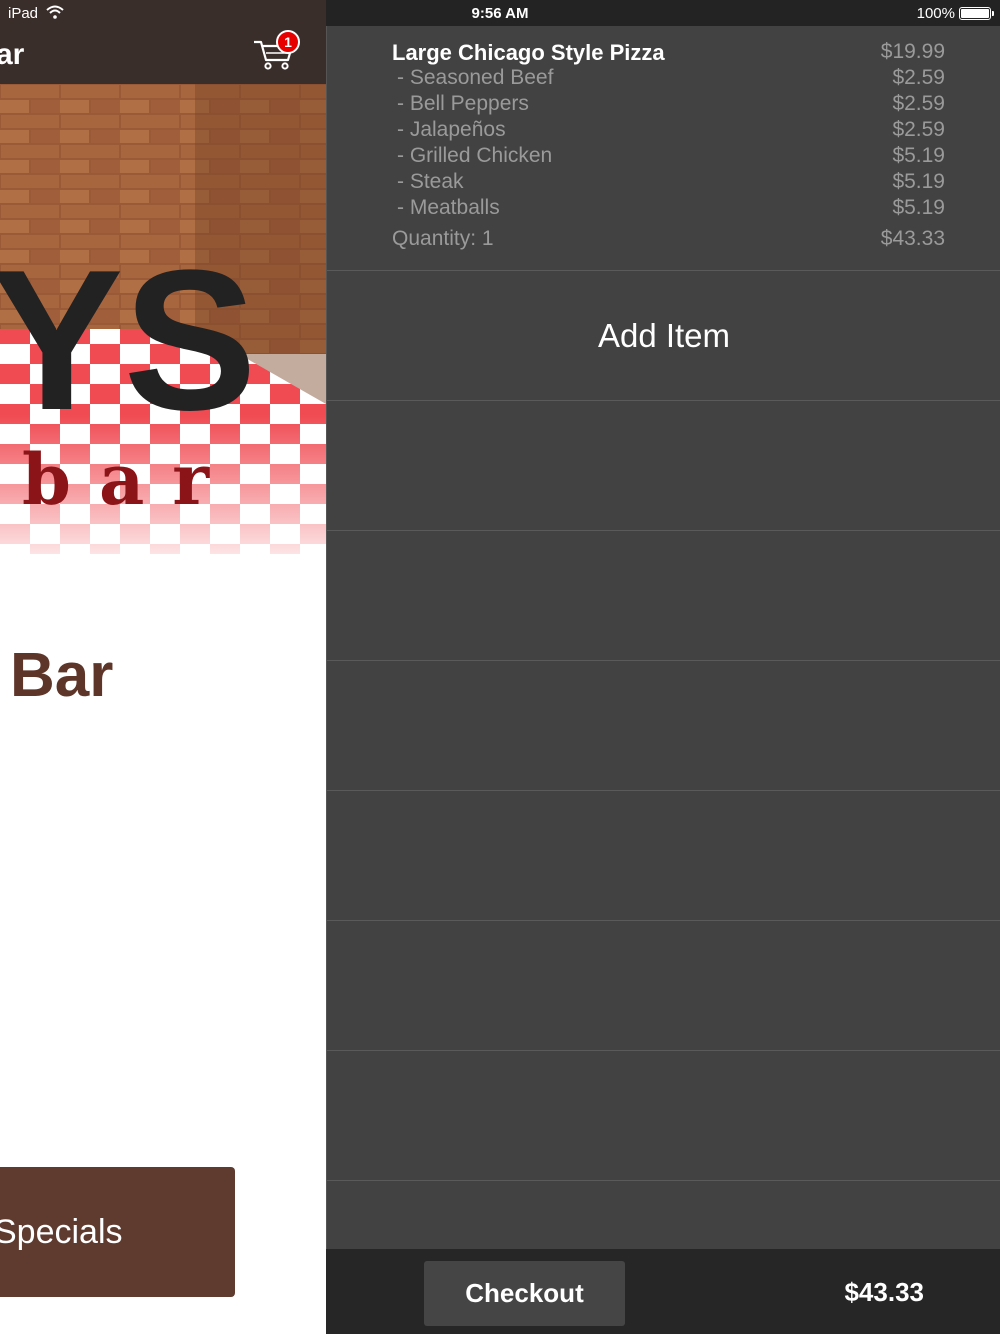 Image resolution: width=1000 pixels, height=1334 pixels. What do you see at coordinates (451, 129) in the screenshot?
I see `modifier-name: - Jalapeños` at bounding box center [451, 129].